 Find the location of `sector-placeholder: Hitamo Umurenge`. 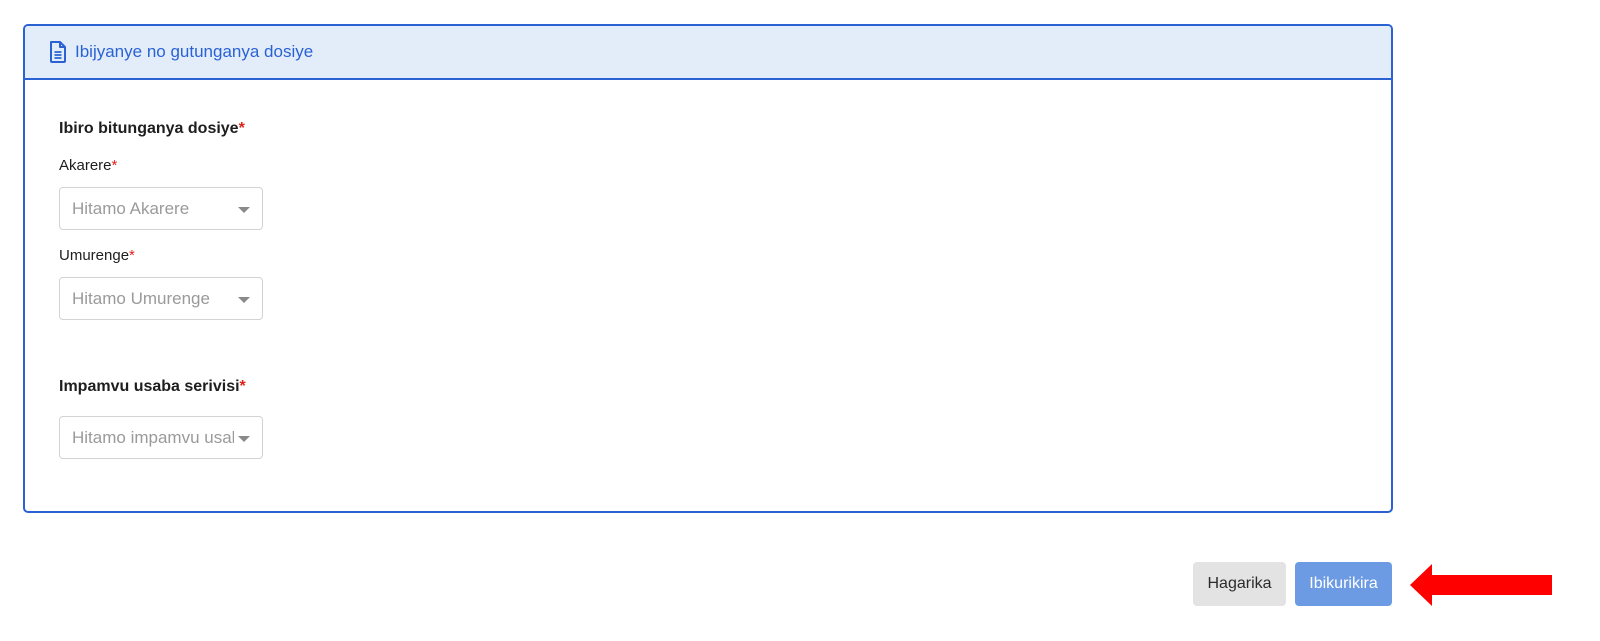

sector-placeholder: Hitamo Umurenge is located at coordinates (141, 298).